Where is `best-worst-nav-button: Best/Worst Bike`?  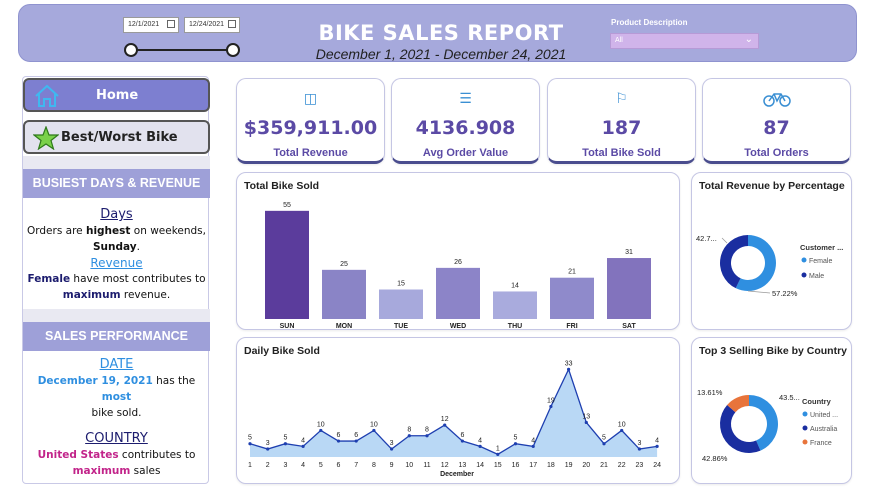 best-worst-nav-button: Best/Worst Bike is located at coordinates (116, 137).